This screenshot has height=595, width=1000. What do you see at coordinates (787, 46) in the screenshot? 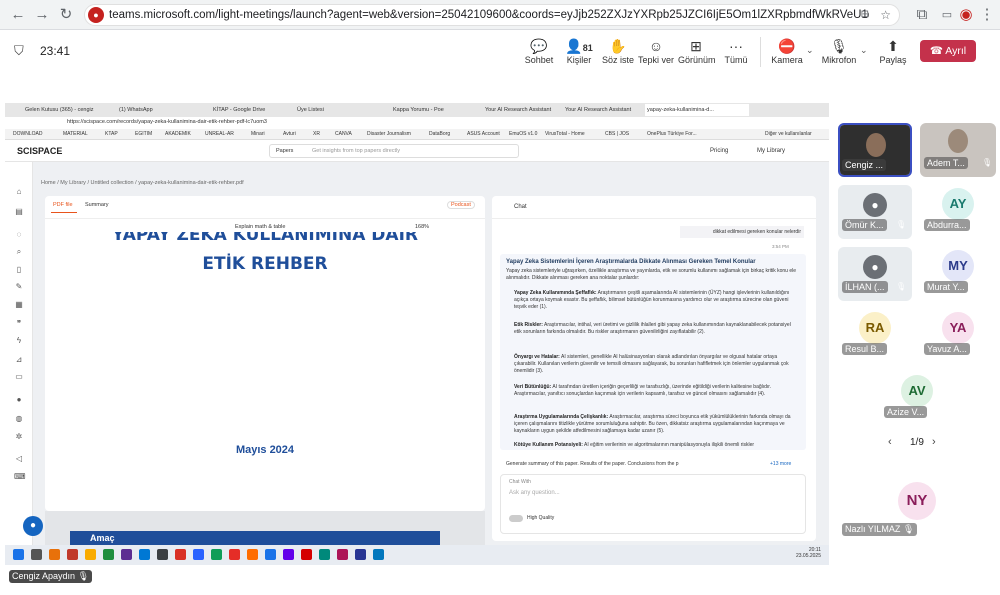
I see `camera-off-icon: ⛔` at bounding box center [787, 46].